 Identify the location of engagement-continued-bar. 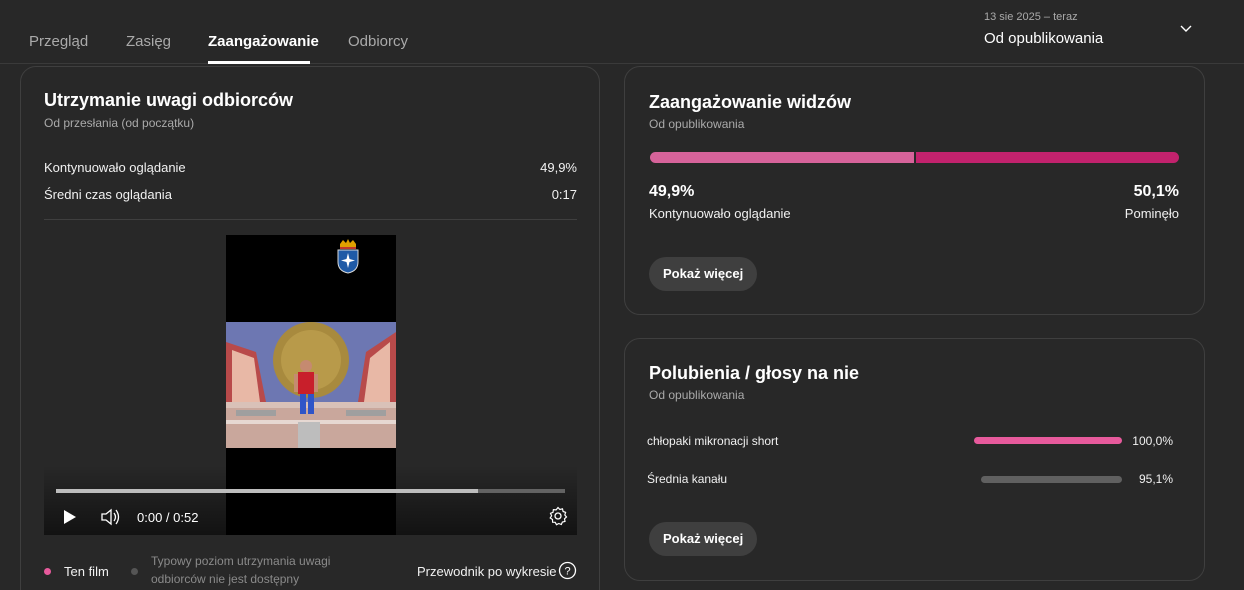
(782, 157).